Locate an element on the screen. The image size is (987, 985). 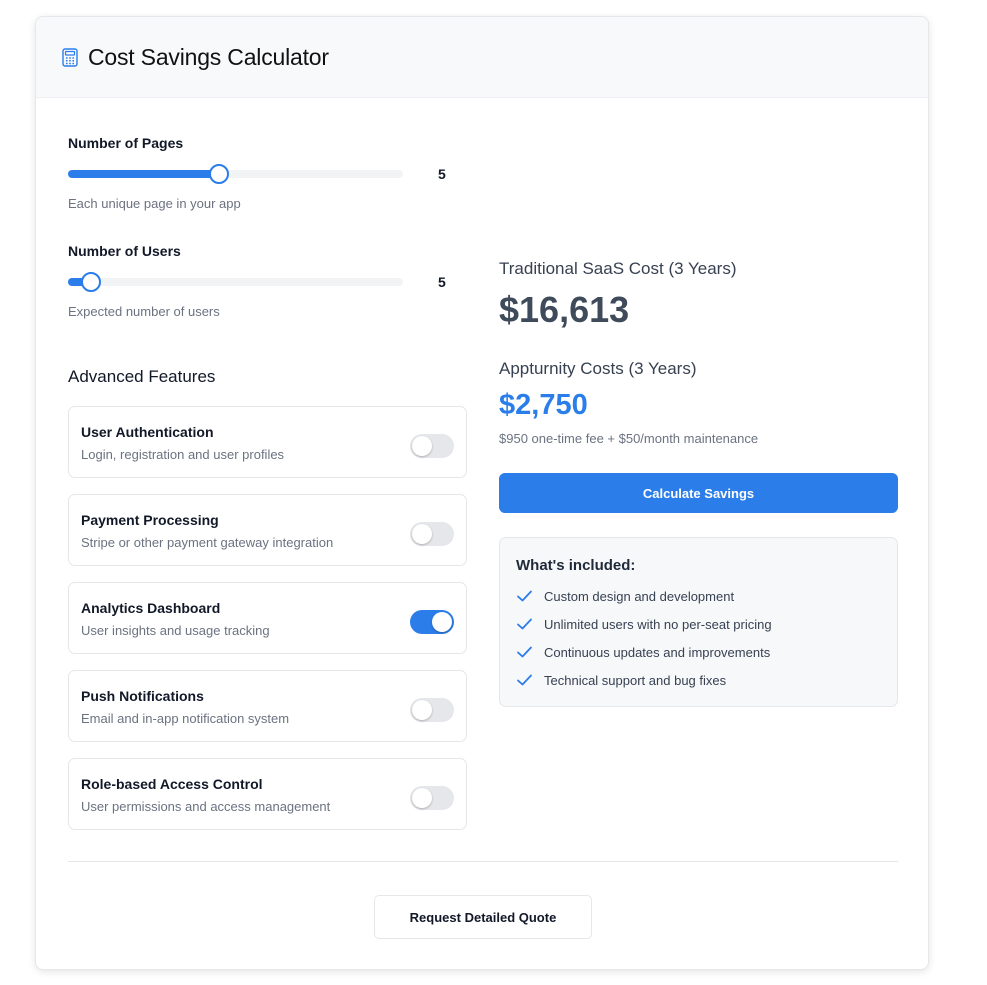
calculator-icon is located at coordinates (70, 57).